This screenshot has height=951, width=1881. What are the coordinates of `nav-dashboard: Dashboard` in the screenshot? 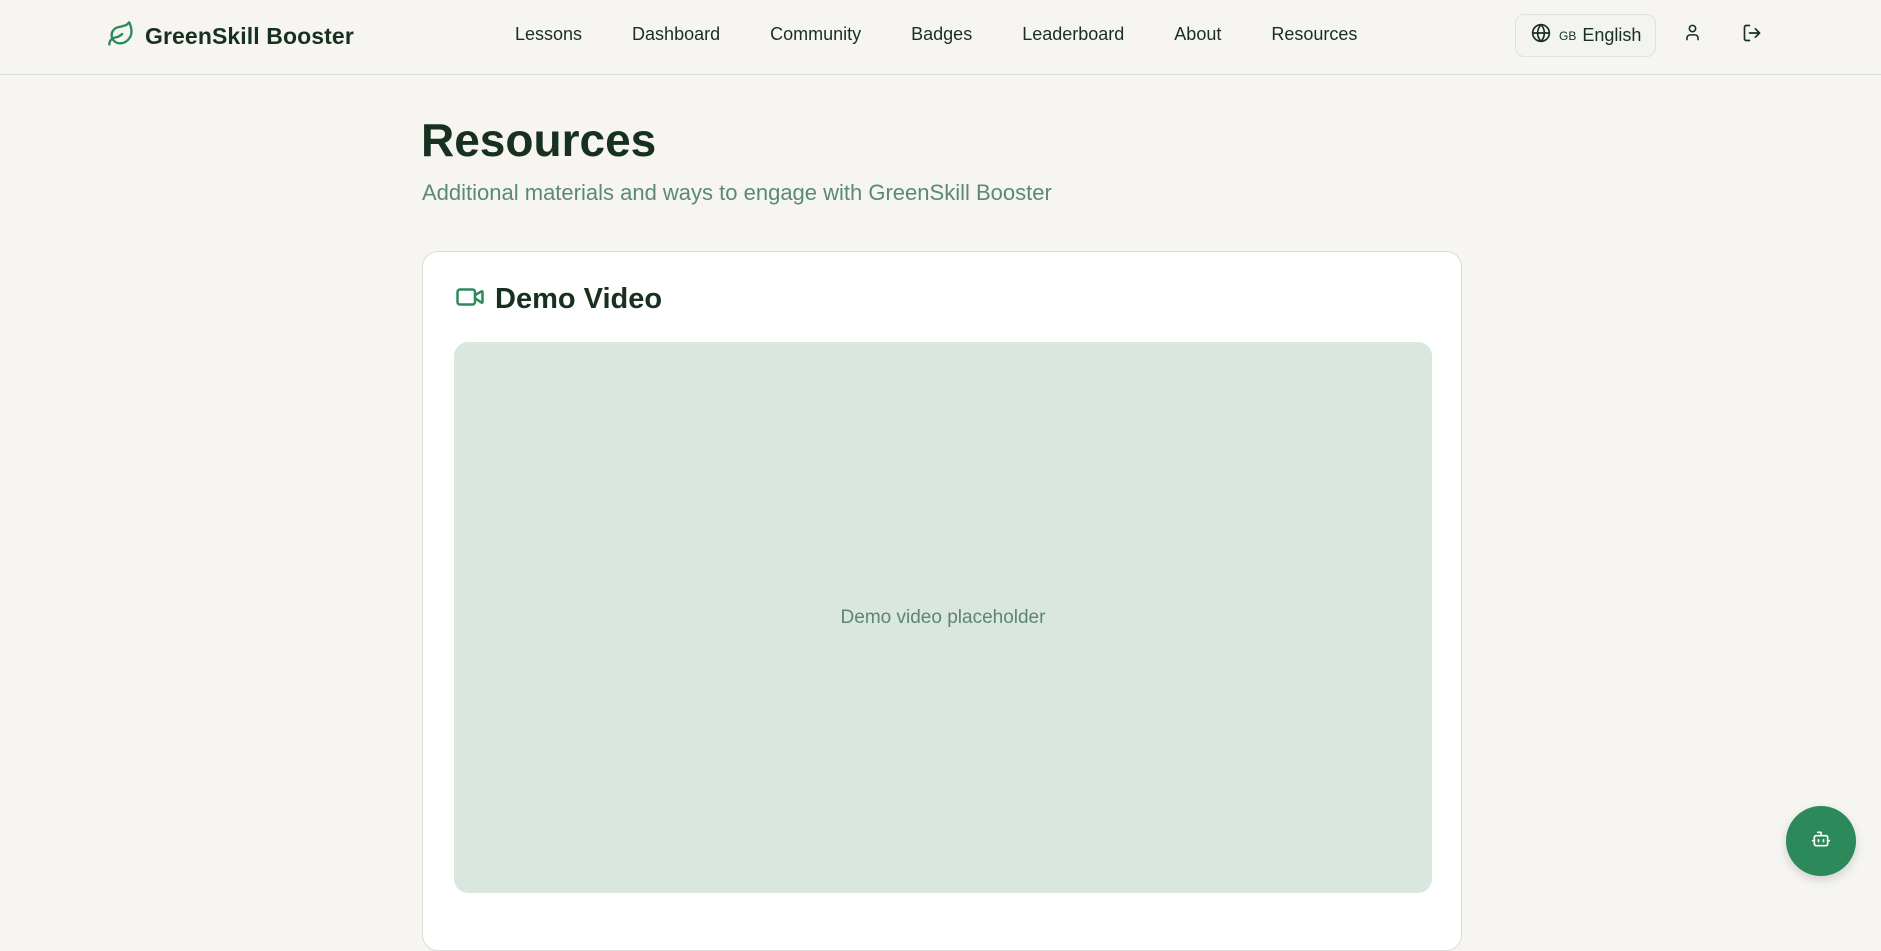 It's located at (676, 34).